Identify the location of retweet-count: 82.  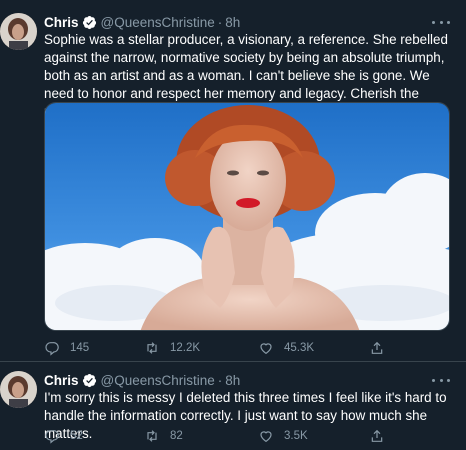
(176, 436).